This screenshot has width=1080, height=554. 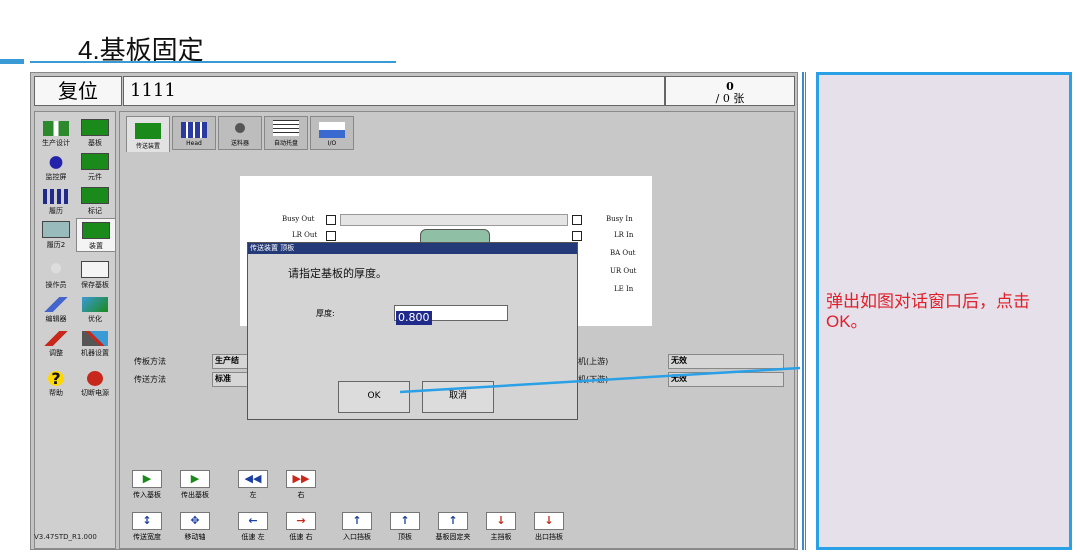 What do you see at coordinates (600, 380) in the screenshot?
I see `callout-line` at bounding box center [600, 380].